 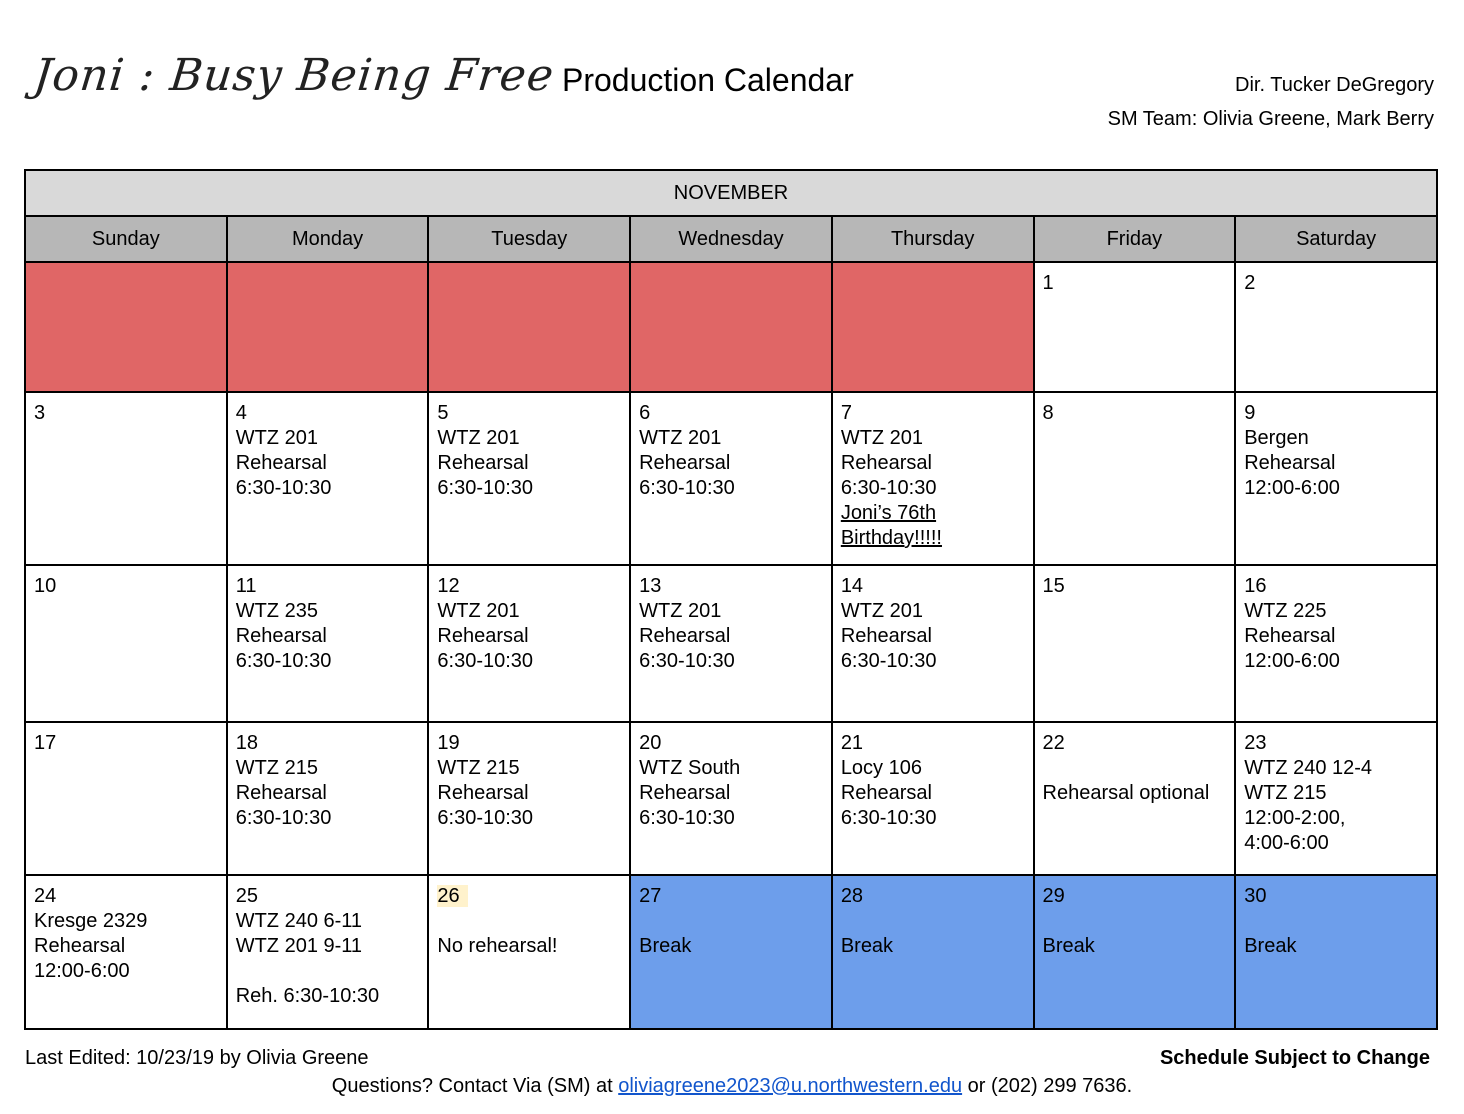 What do you see at coordinates (1255, 896) in the screenshot?
I see `date-number: 30` at bounding box center [1255, 896].